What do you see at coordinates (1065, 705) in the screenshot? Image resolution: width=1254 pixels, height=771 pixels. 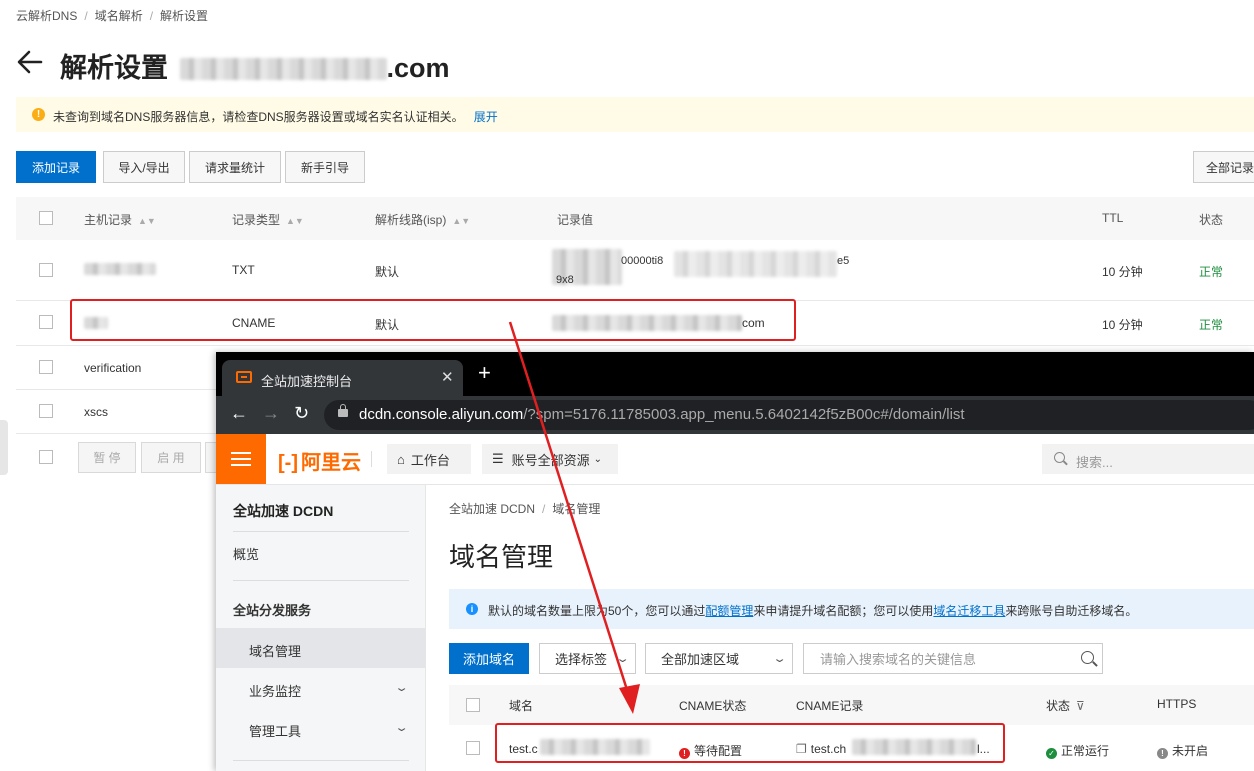 I see `col-status: 状态 ⊽` at bounding box center [1065, 705].